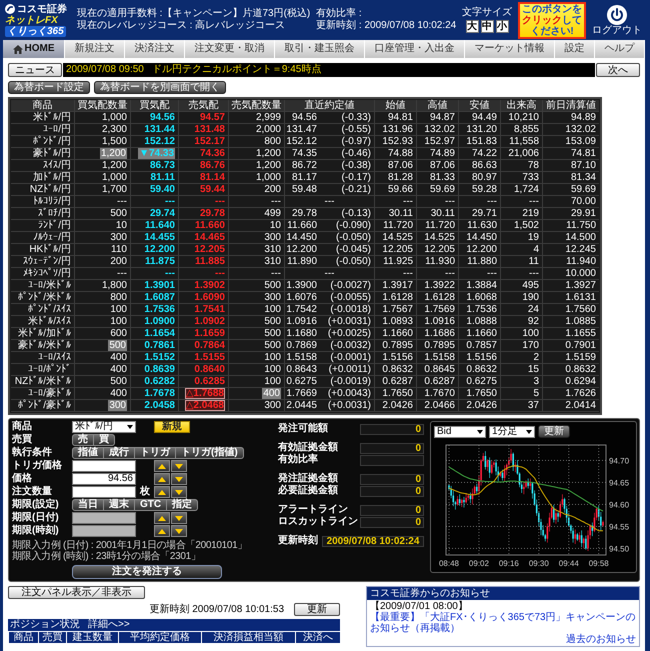  I want to click on currency-pair: 米ﾄﾞﾙ/ｽｲｽ, so click(49, 321).